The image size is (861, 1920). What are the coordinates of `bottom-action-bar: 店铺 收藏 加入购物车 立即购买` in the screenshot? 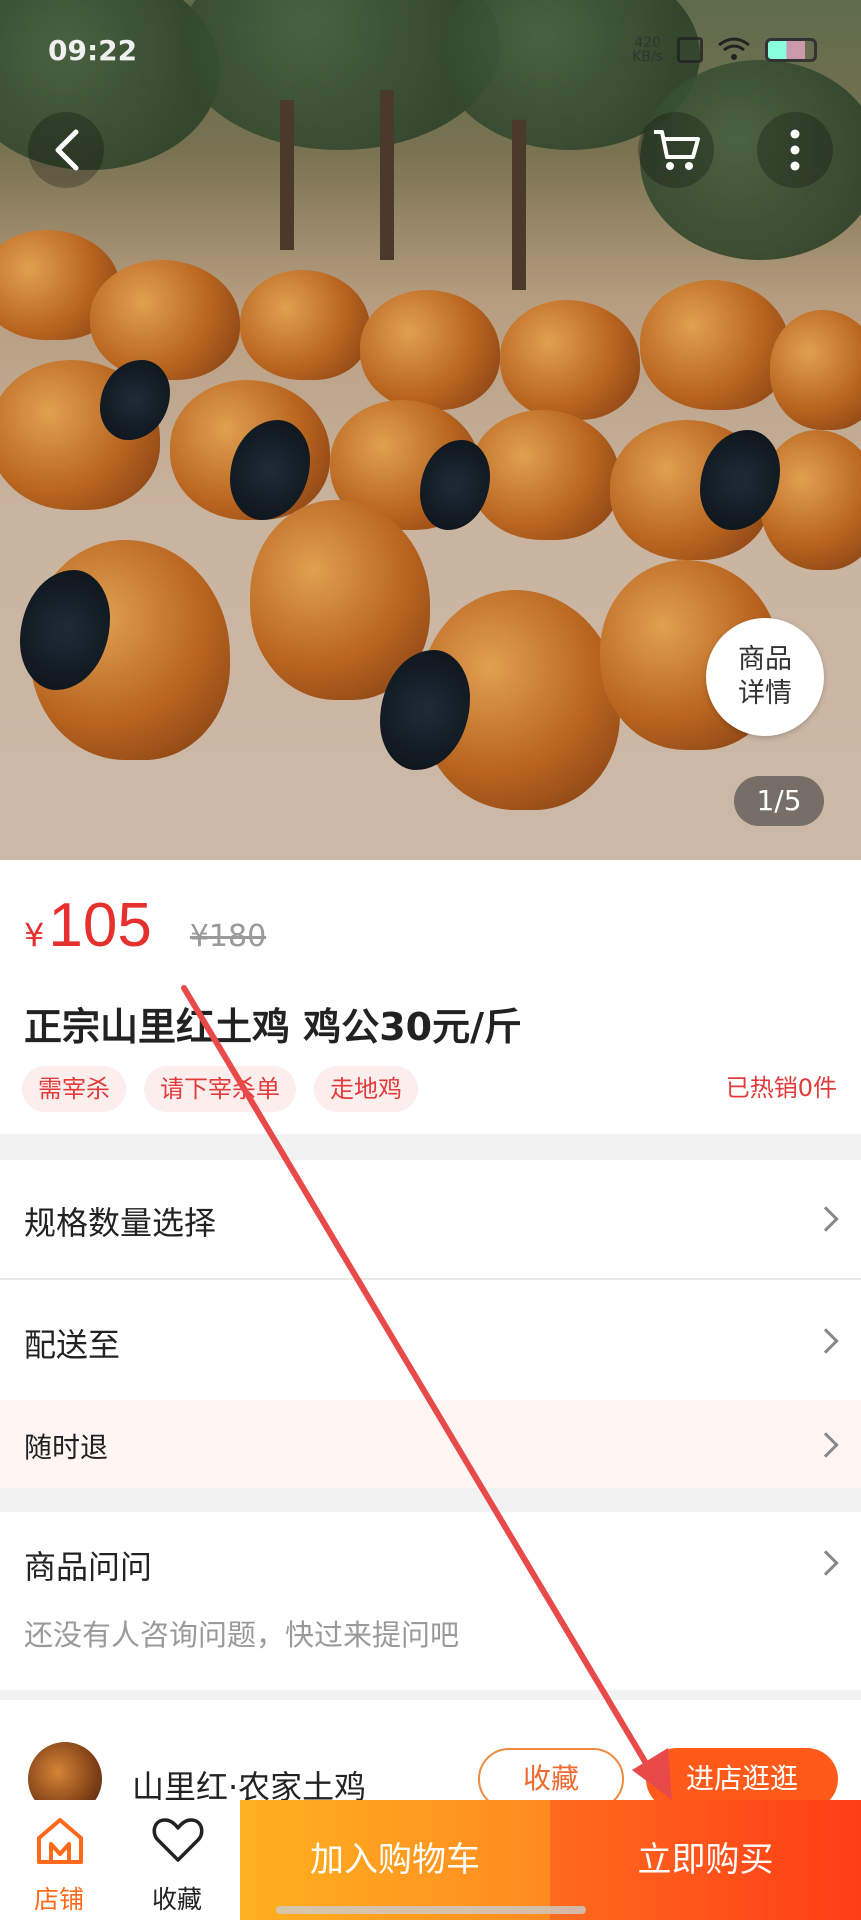 It's located at (430, 1860).